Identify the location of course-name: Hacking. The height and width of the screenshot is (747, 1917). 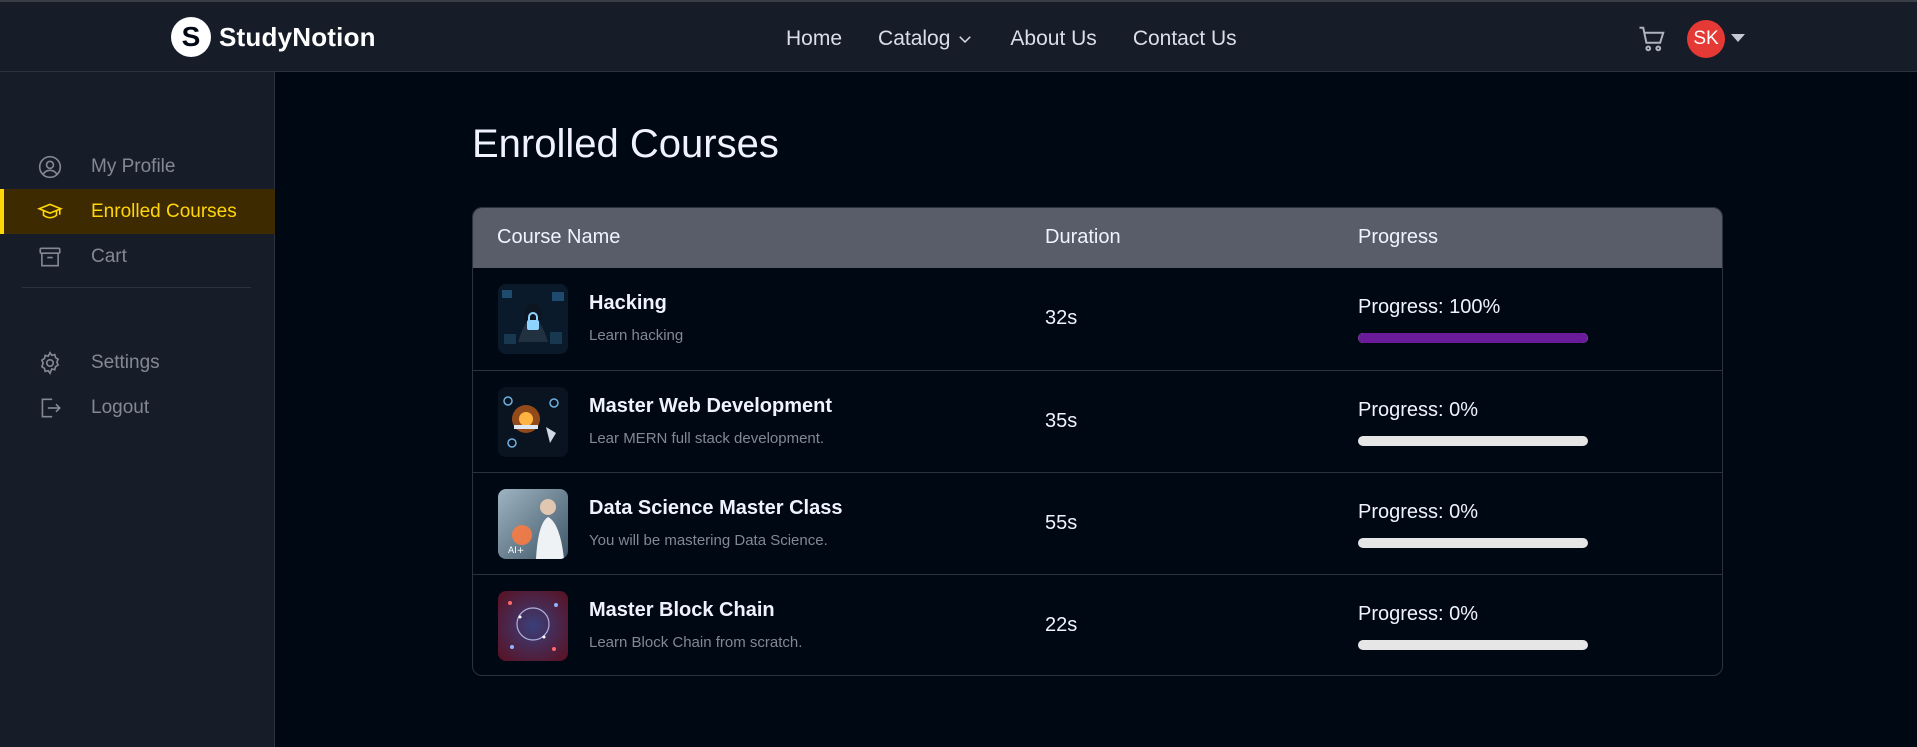
(628, 303).